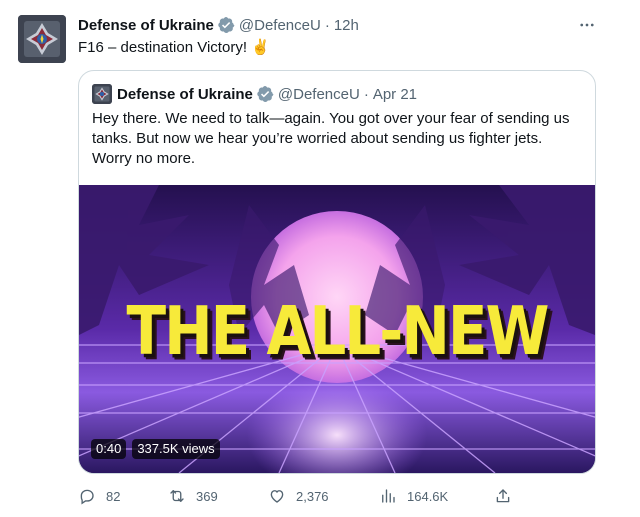 The width and height of the screenshot is (640, 517). What do you see at coordinates (87, 497) in the screenshot?
I see `reply-icon` at bounding box center [87, 497].